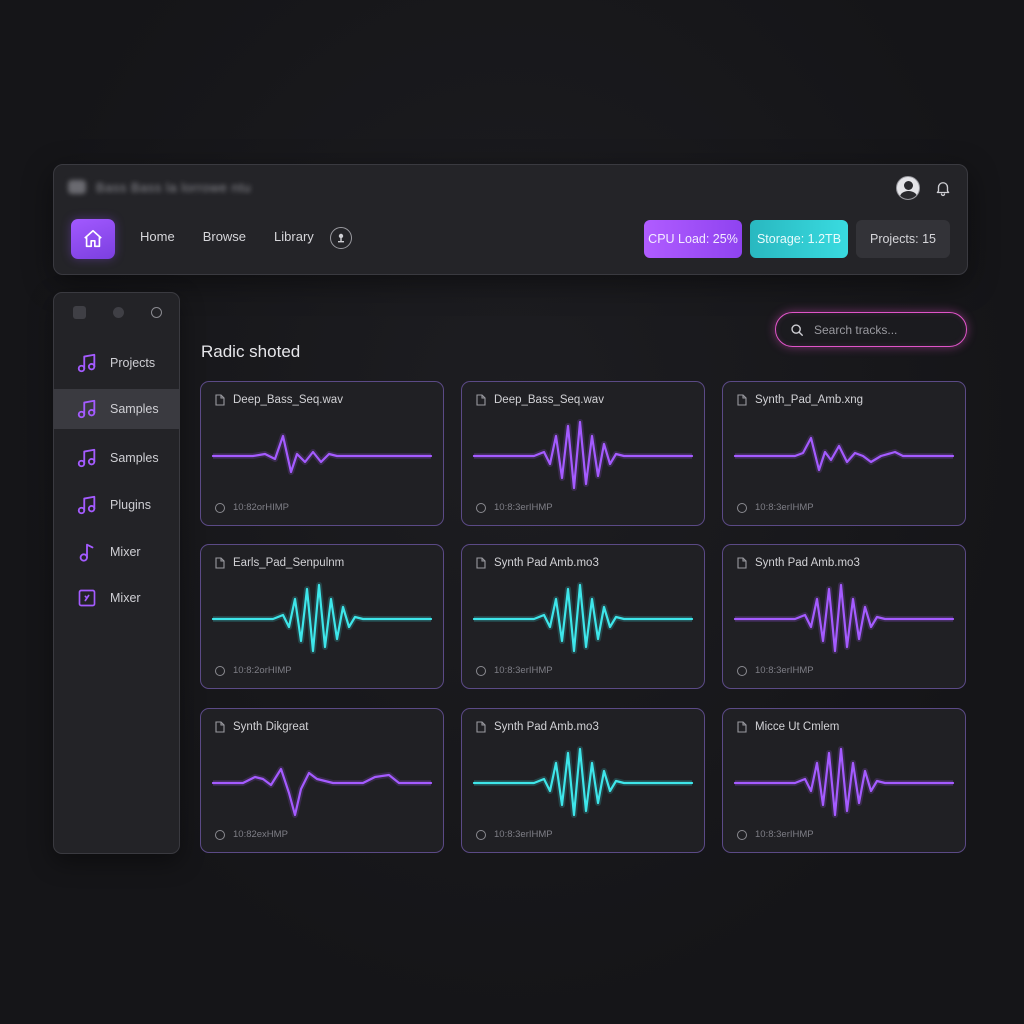 The image size is (1024, 1024). I want to click on sidebar-window-controls, so click(117, 312).